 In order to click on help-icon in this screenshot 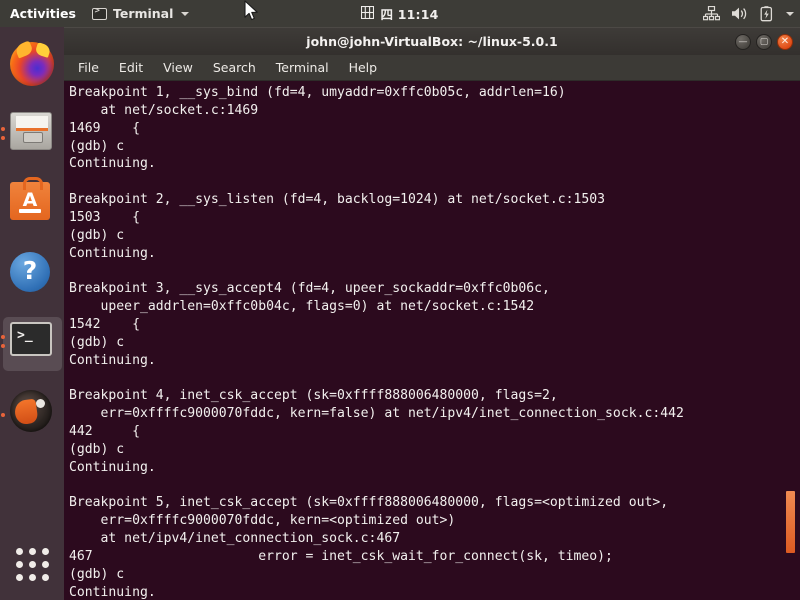, I will do `click(30, 272)`.